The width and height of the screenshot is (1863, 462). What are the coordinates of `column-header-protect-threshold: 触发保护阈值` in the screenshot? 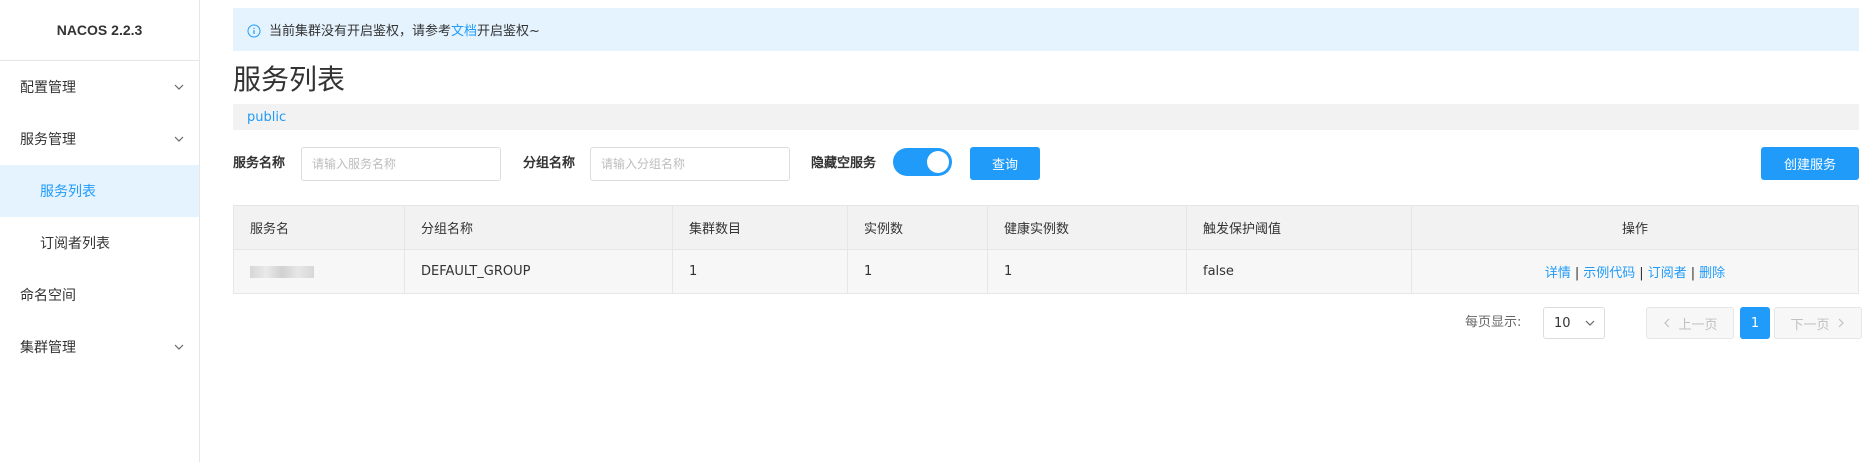 It's located at (1299, 227).